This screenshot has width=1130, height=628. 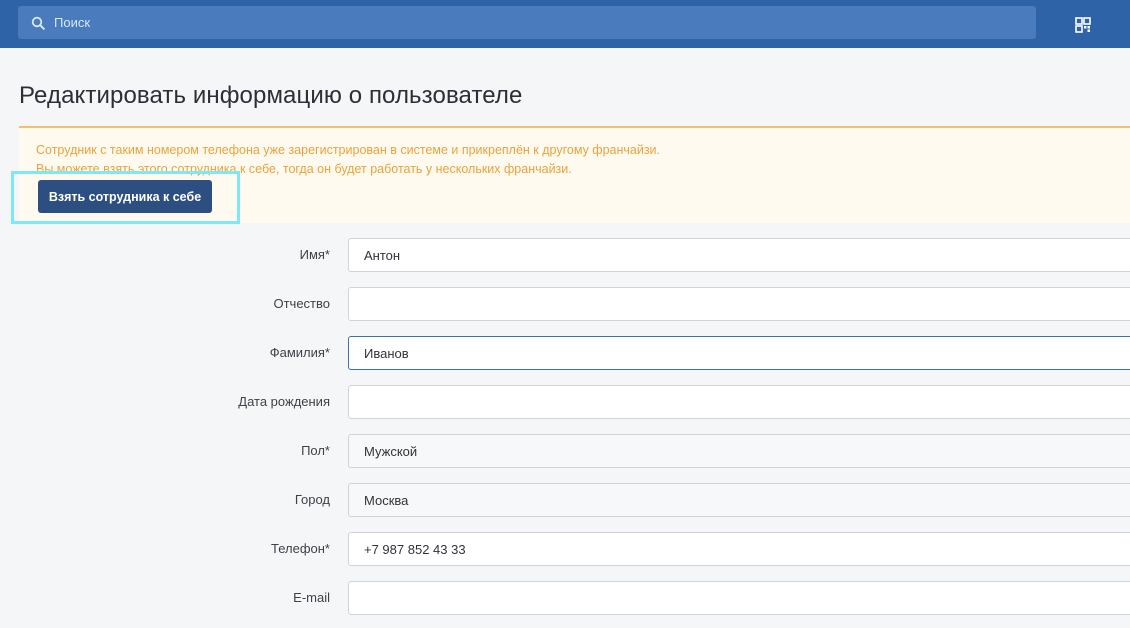 I want to click on city-label: Город, so click(x=312, y=499).